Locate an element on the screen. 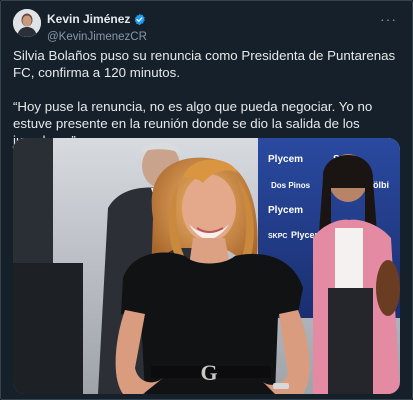 This screenshot has width=413, height=400. avatar-image is located at coordinates (27, 23).